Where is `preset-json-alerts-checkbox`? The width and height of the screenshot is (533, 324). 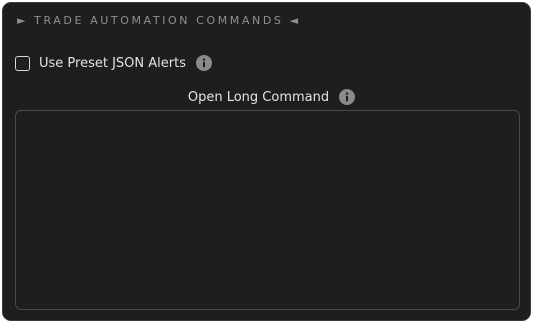 preset-json-alerts-checkbox is located at coordinates (22, 63).